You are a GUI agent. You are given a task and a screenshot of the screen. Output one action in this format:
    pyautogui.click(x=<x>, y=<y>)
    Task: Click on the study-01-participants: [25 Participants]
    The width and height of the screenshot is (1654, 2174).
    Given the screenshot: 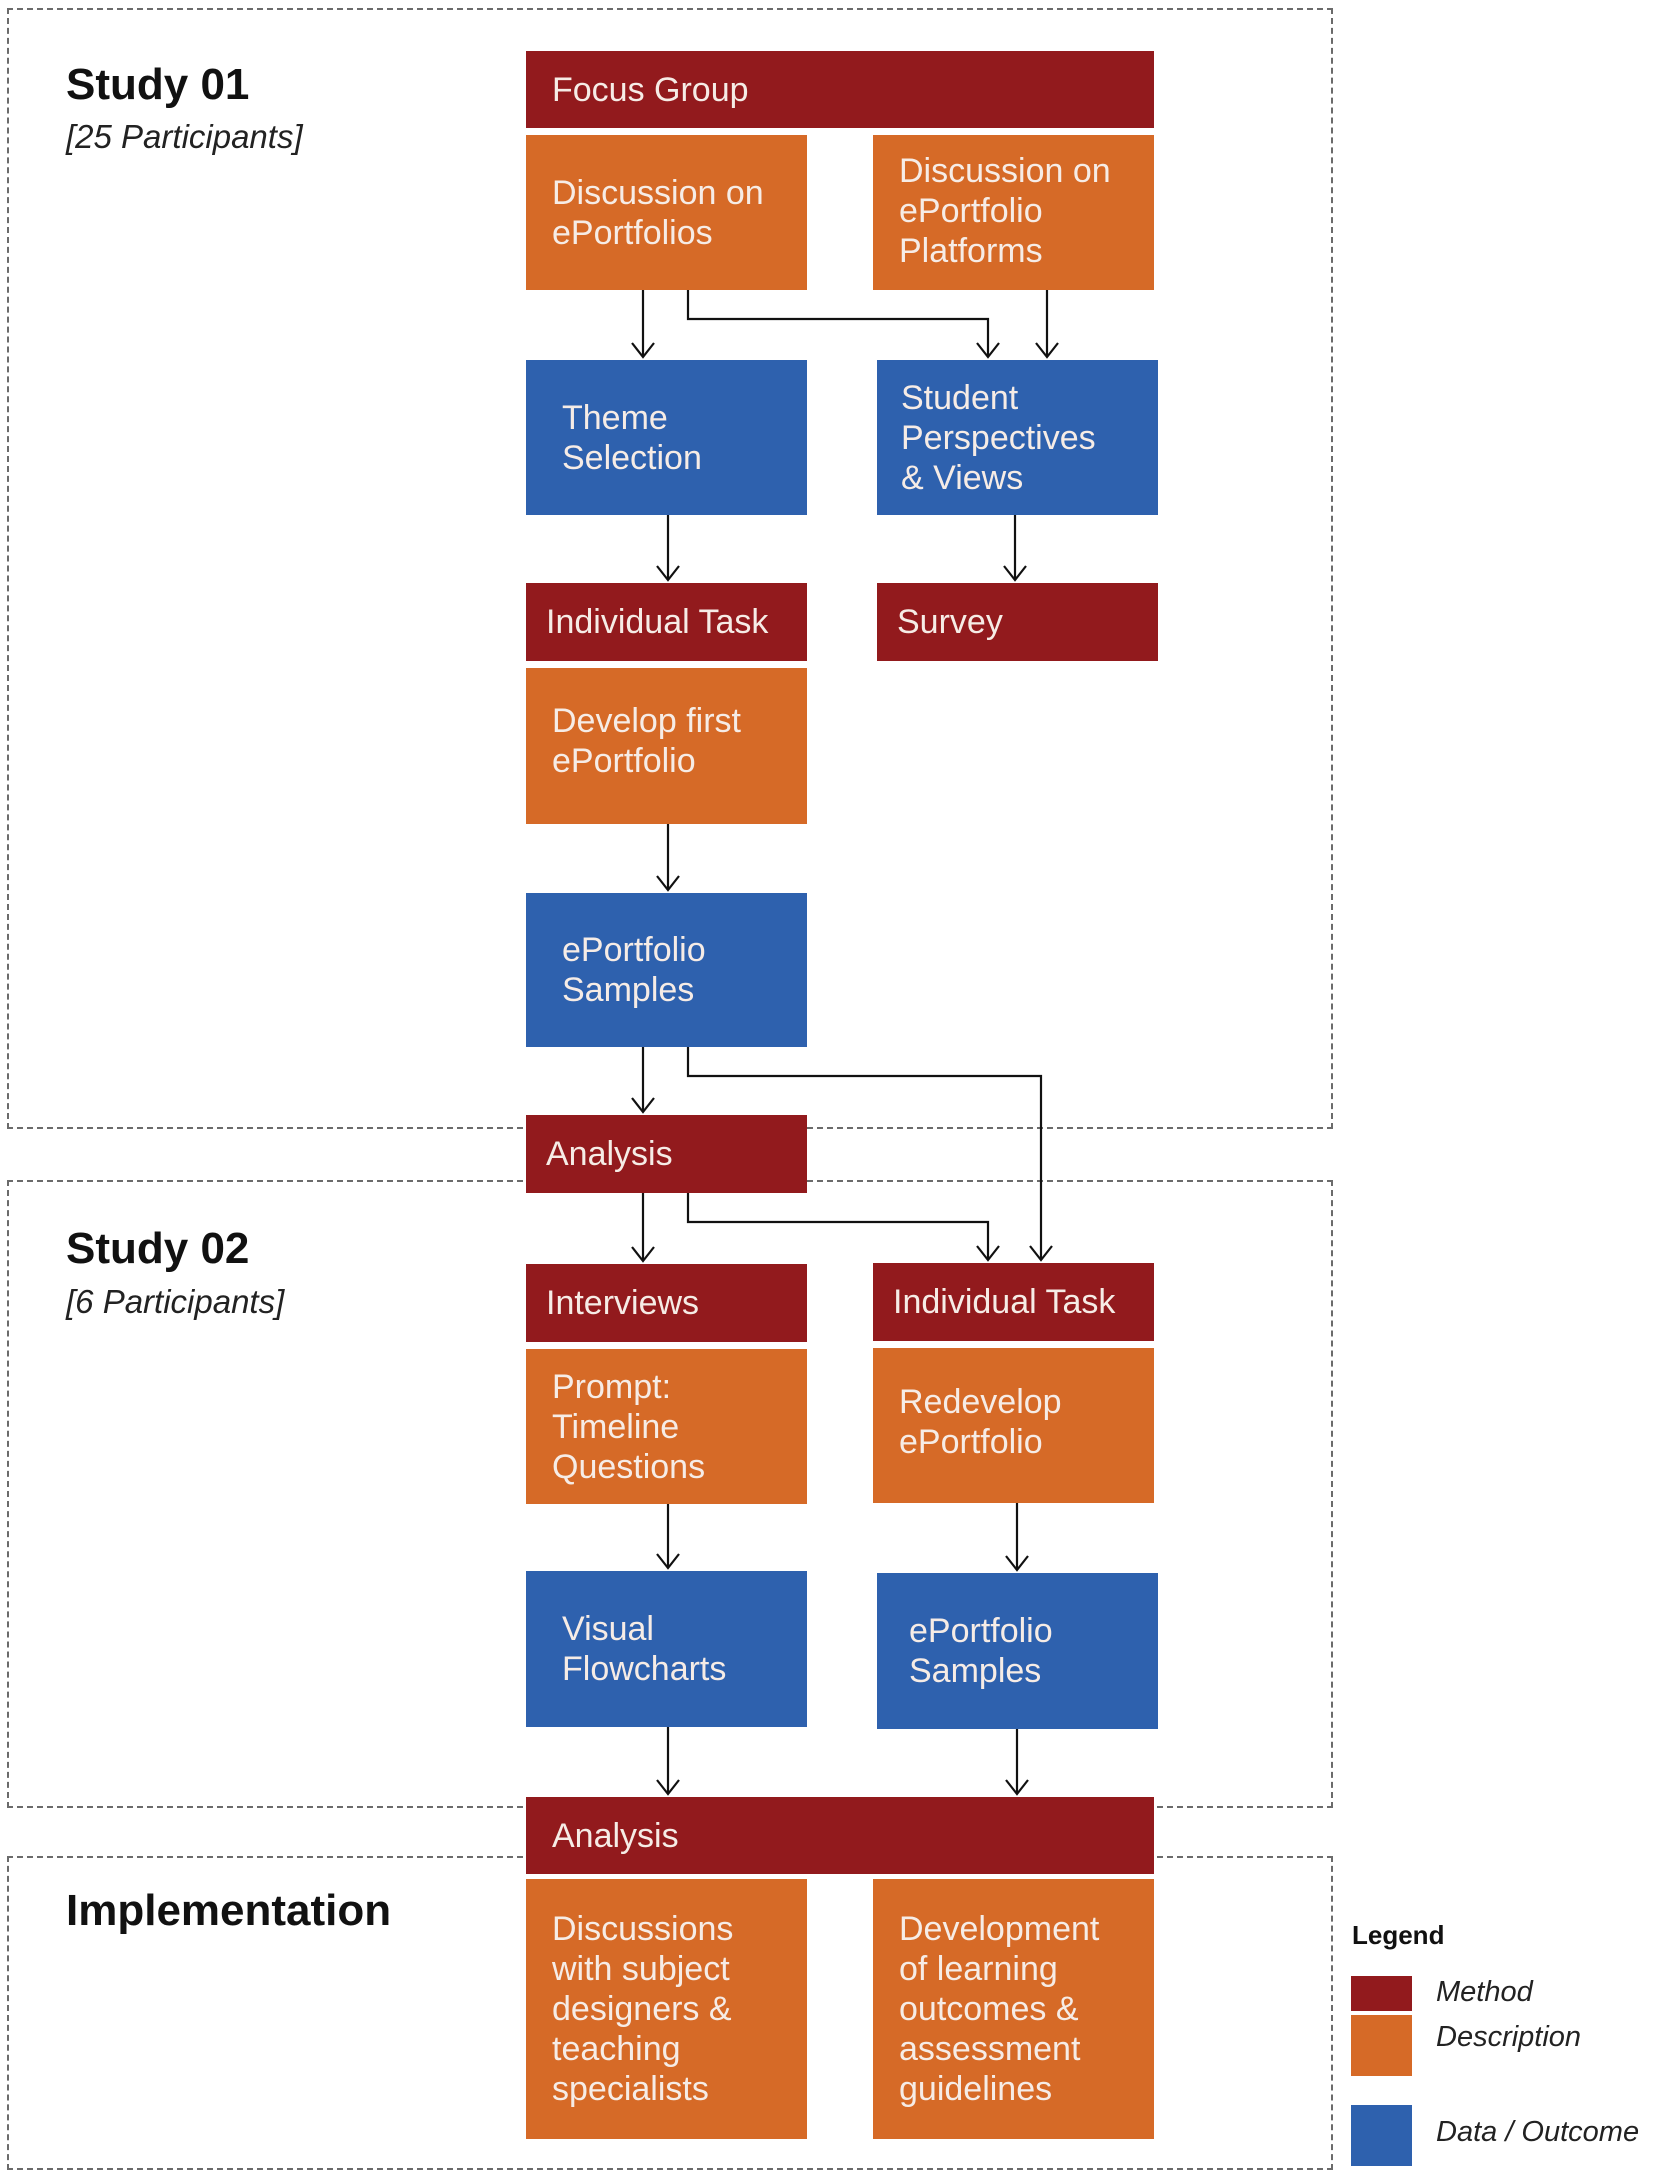 What is the action you would take?
    pyautogui.click(x=184, y=136)
    